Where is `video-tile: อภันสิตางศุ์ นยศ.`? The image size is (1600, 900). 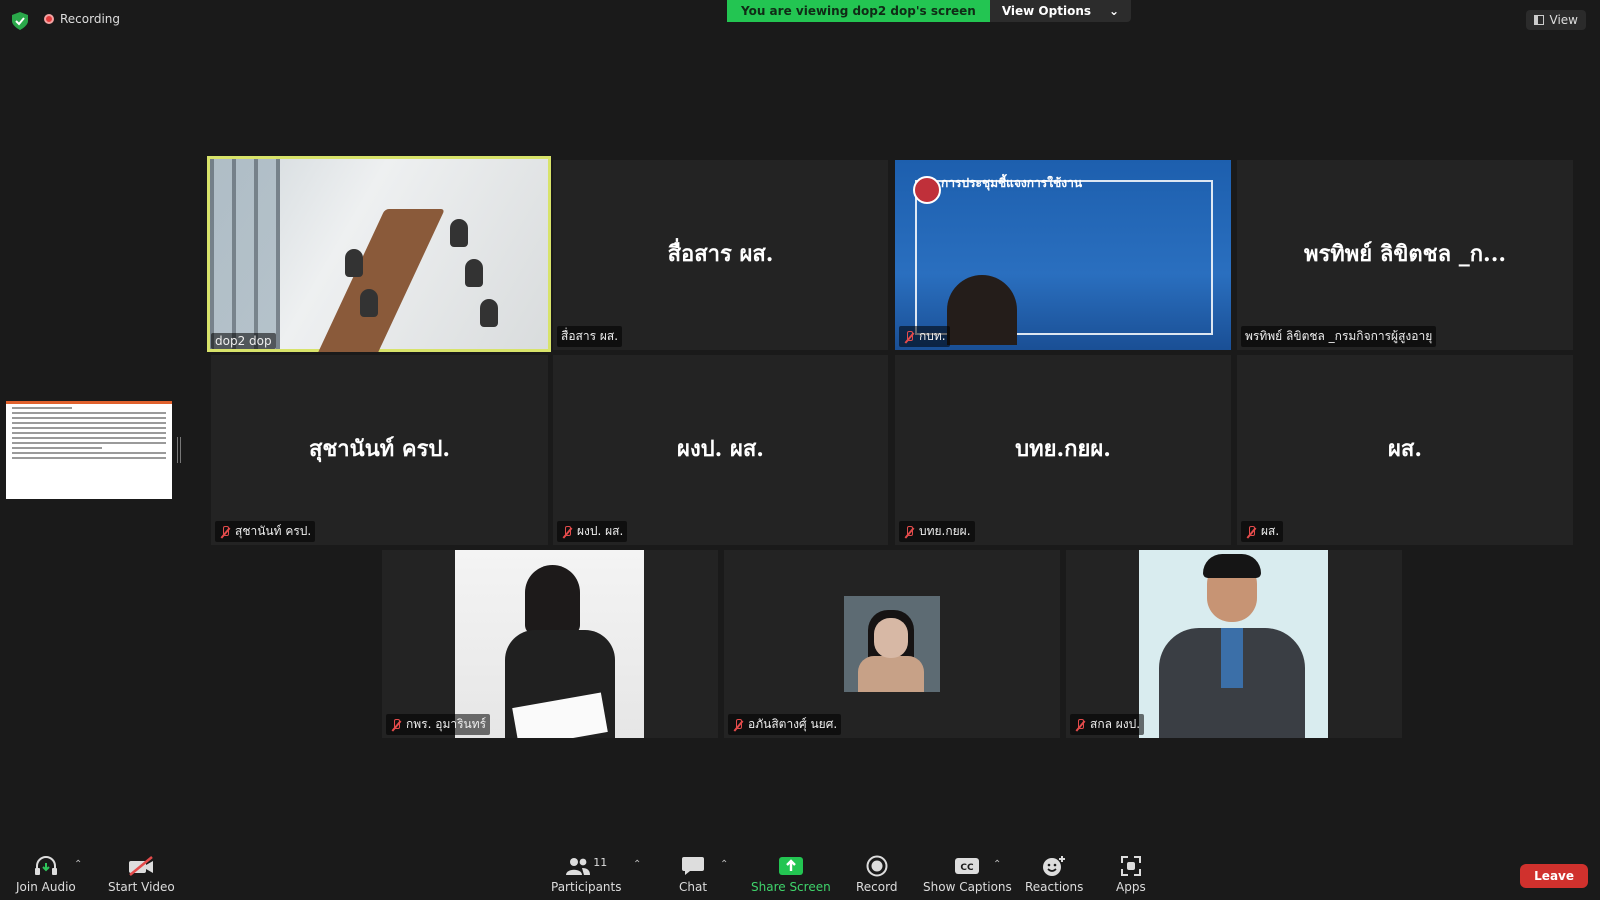
video-tile: อภันสิตางศุ์ นยศ. is located at coordinates (892, 644).